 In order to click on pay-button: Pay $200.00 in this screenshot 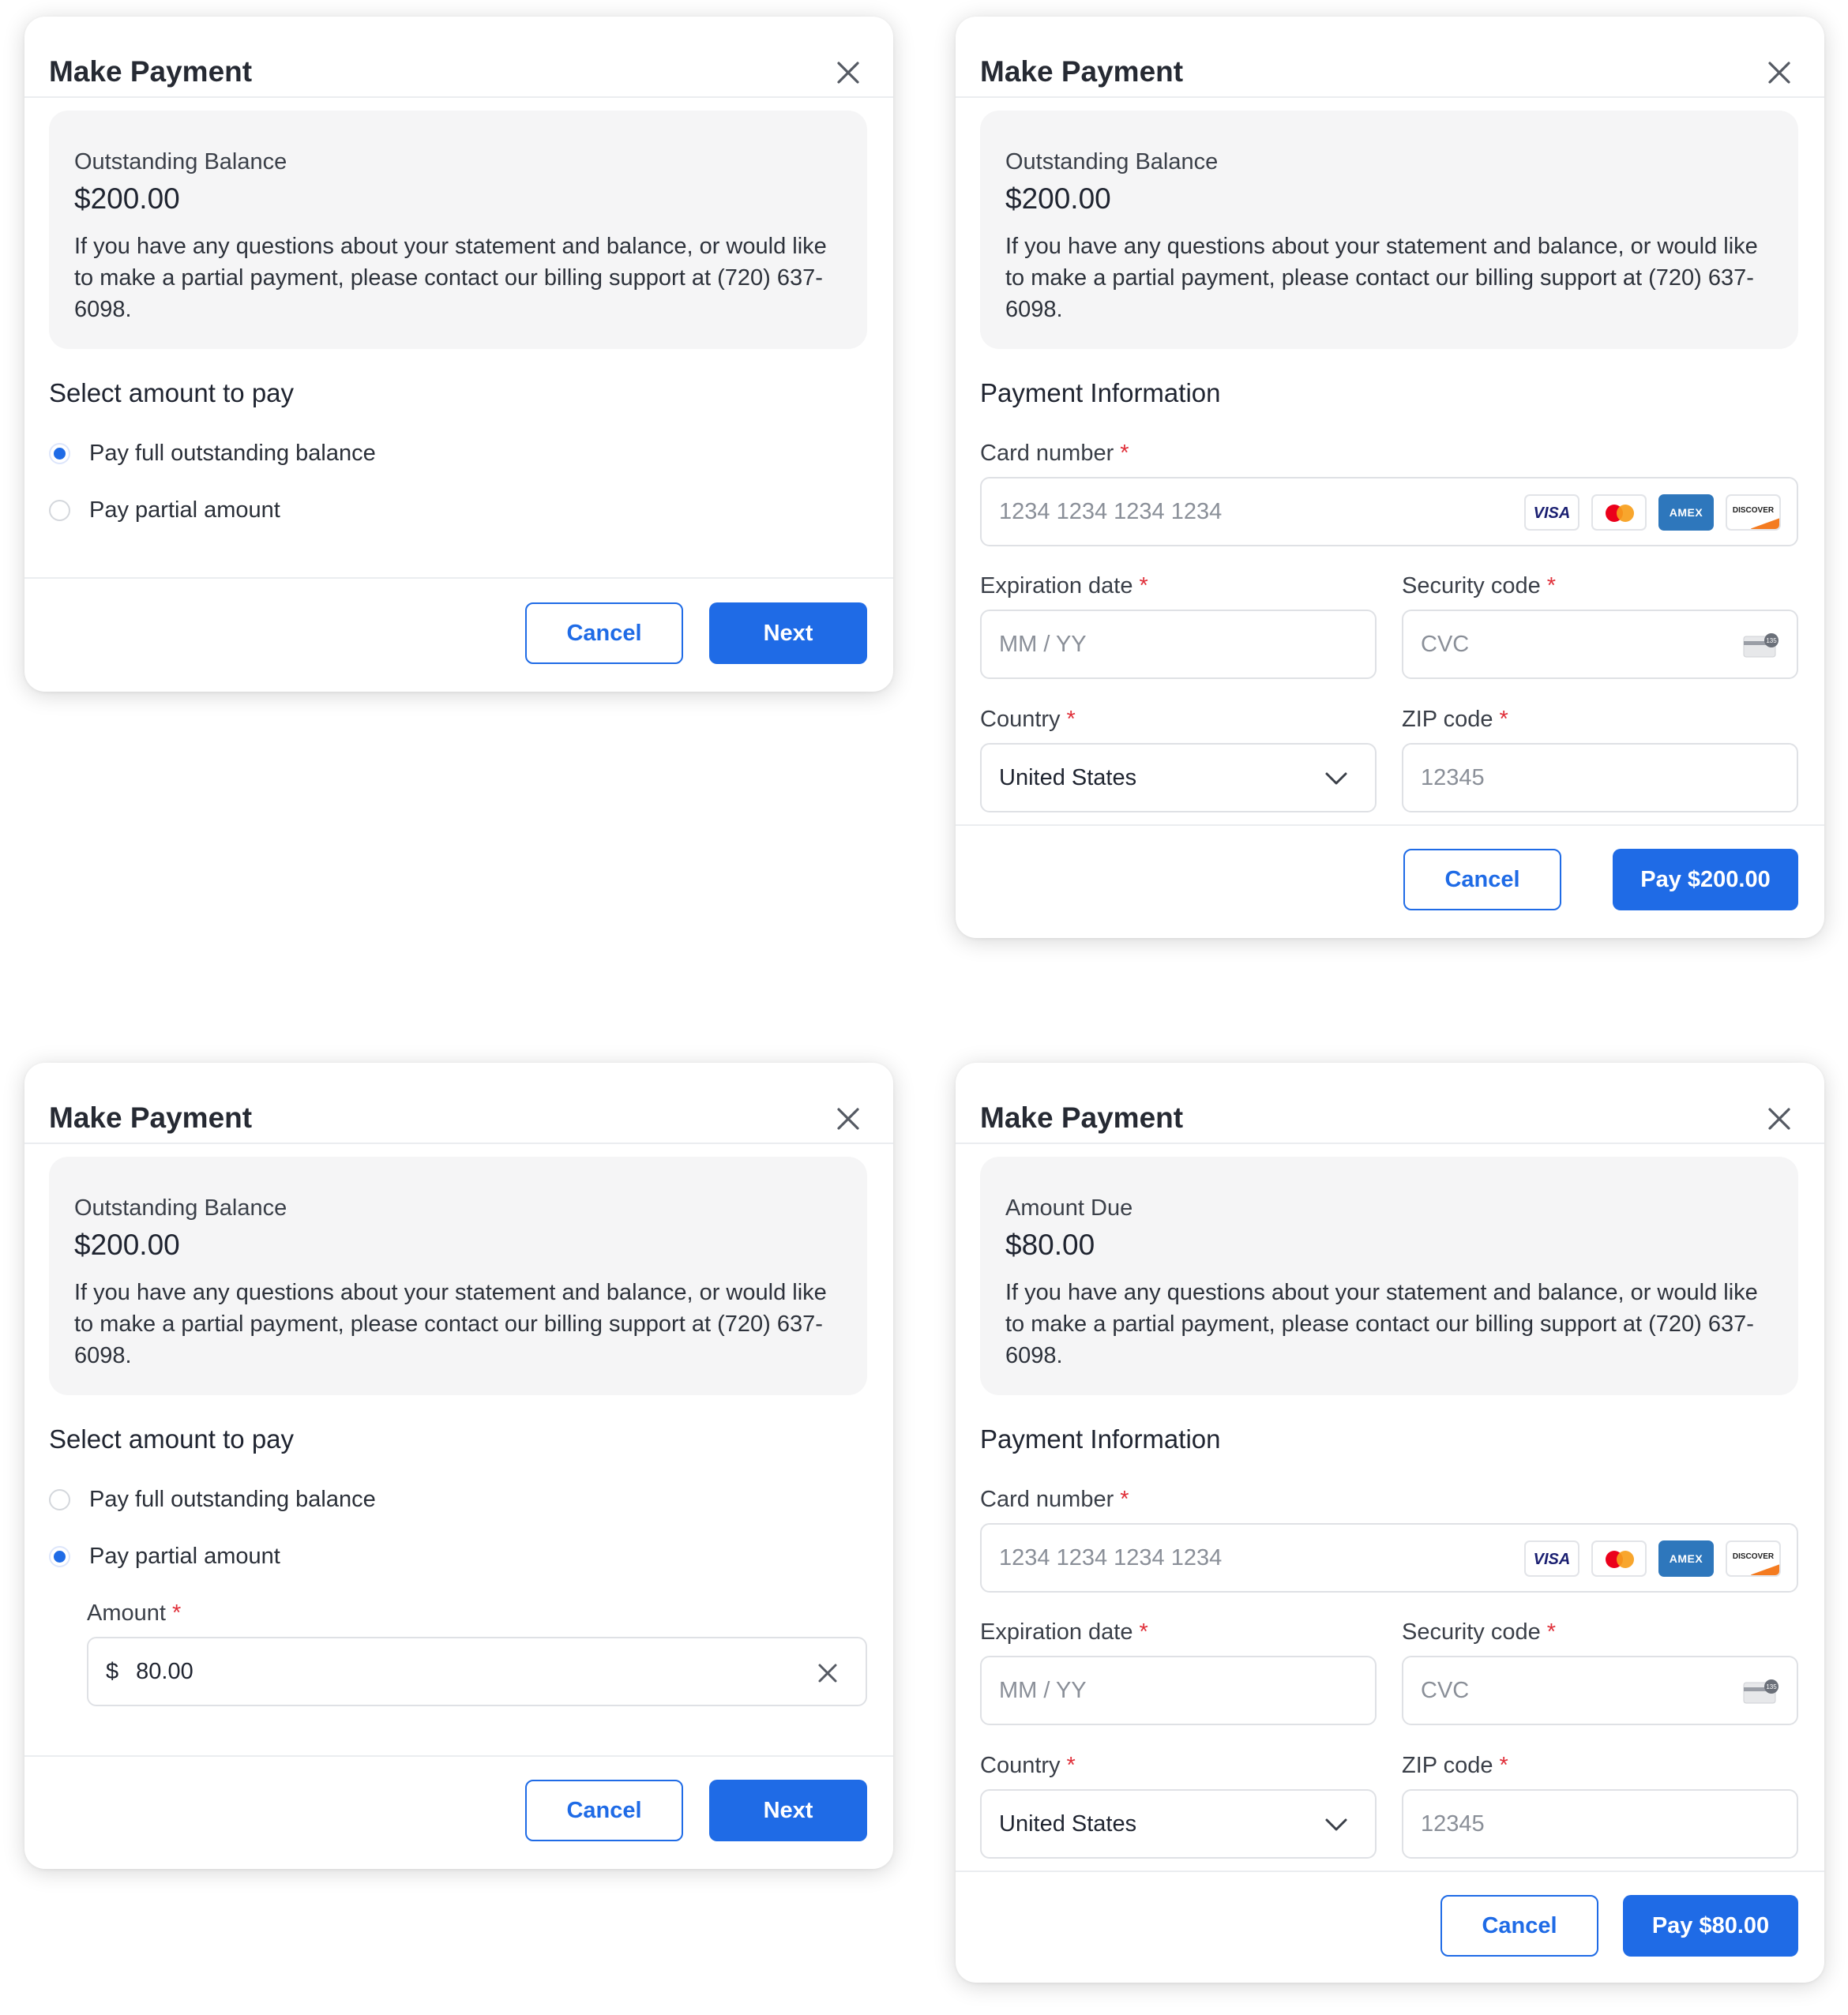, I will do `click(1705, 880)`.